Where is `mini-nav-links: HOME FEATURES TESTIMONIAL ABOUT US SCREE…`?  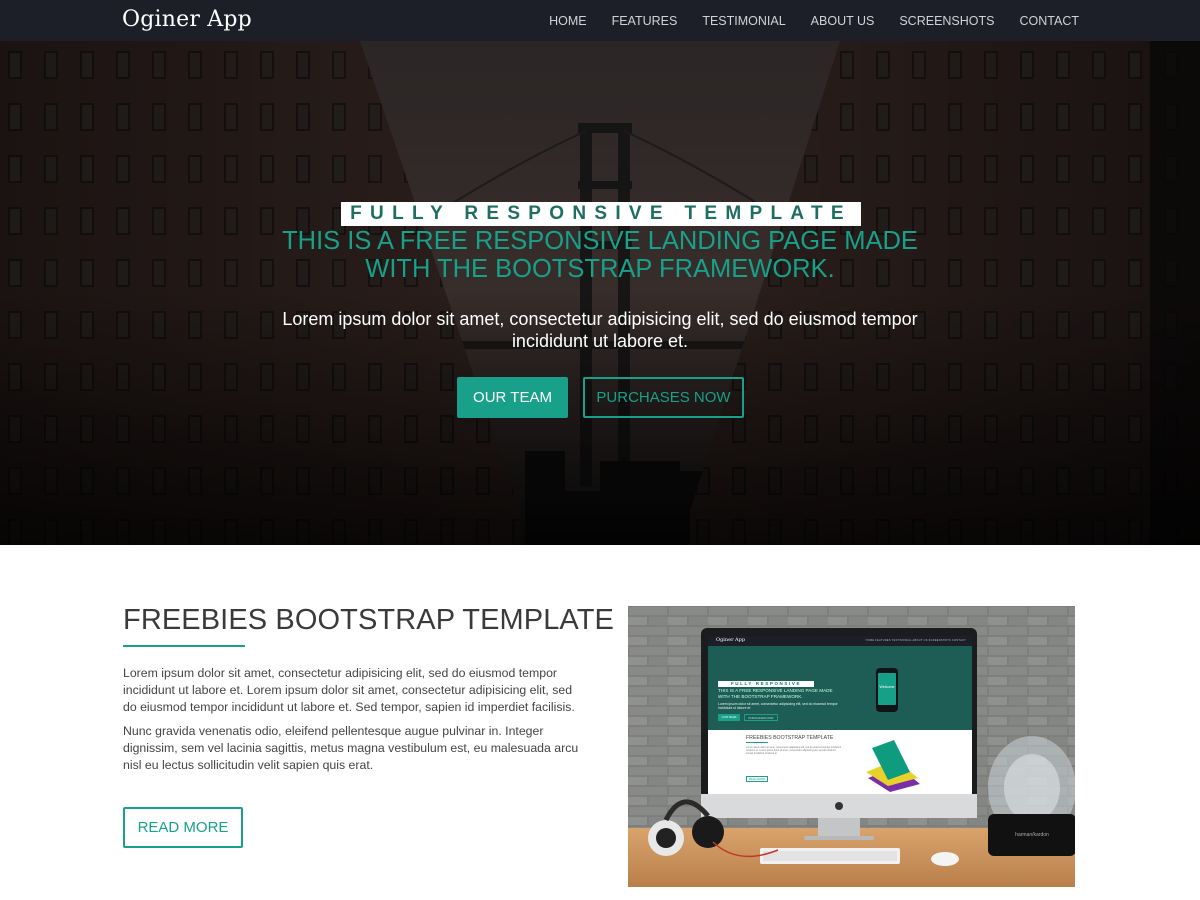 mini-nav-links: HOME FEATURES TESTIMONIAL ABOUT US SCREE… is located at coordinates (915, 640).